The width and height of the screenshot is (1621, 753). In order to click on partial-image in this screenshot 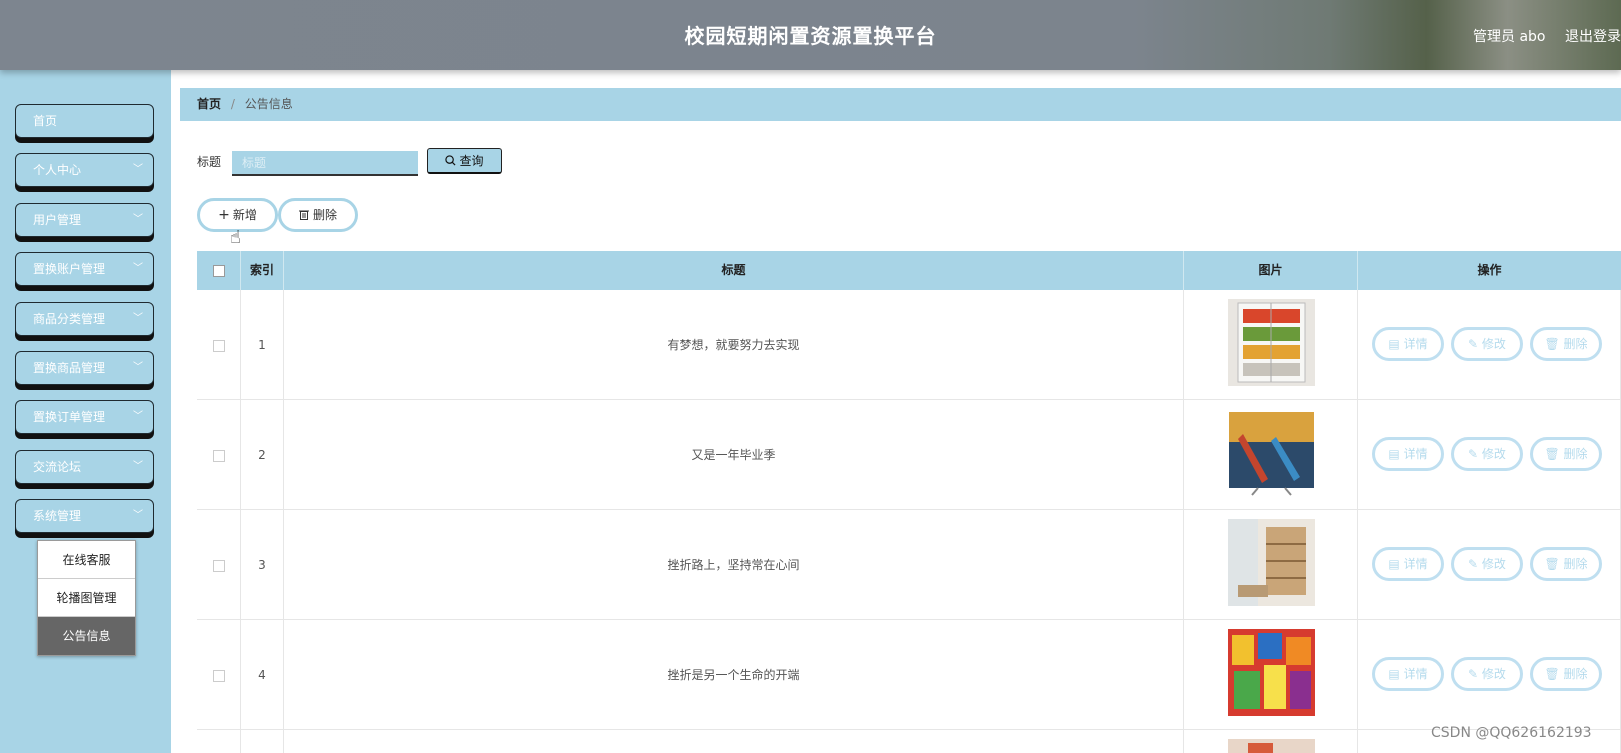, I will do `click(1271, 746)`.